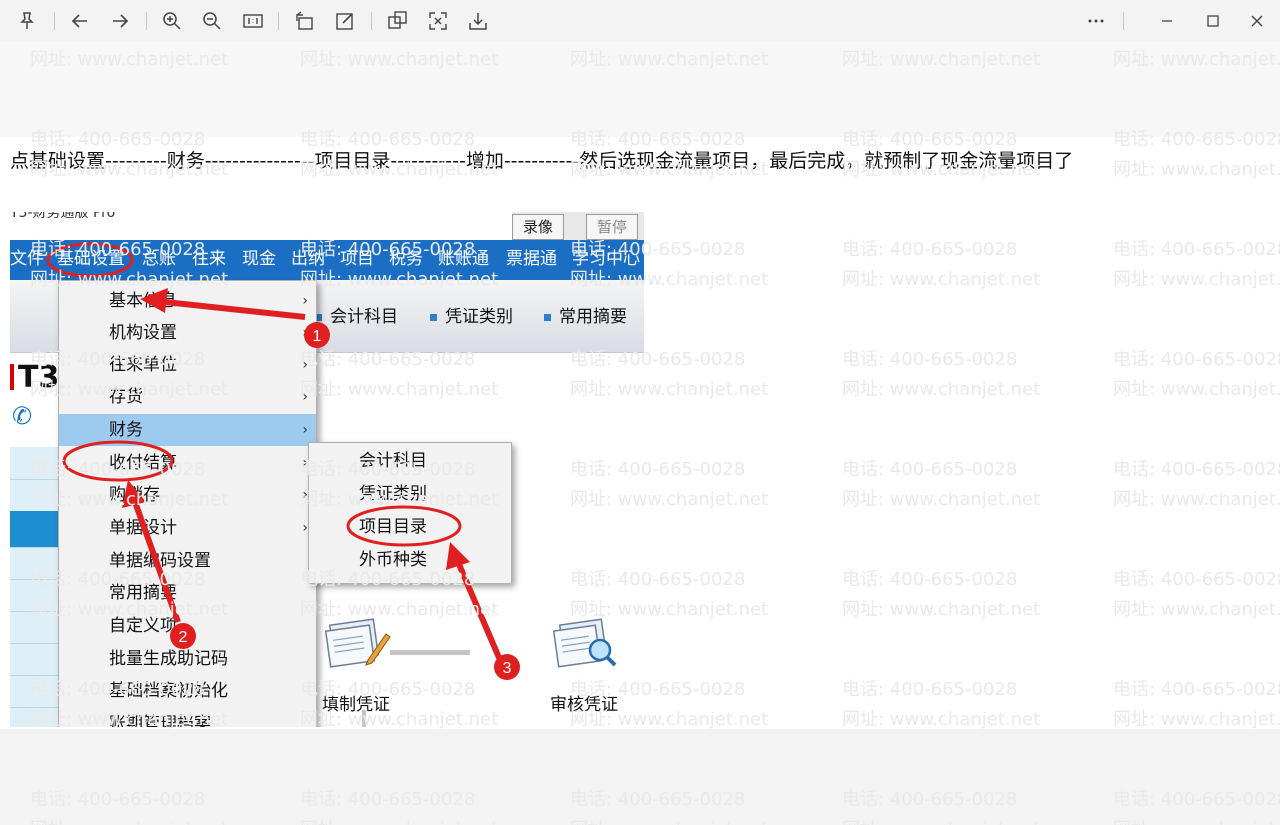 The image size is (1280, 825). What do you see at coordinates (308, 259) in the screenshot?
I see `menu-cashier: 出纳` at bounding box center [308, 259].